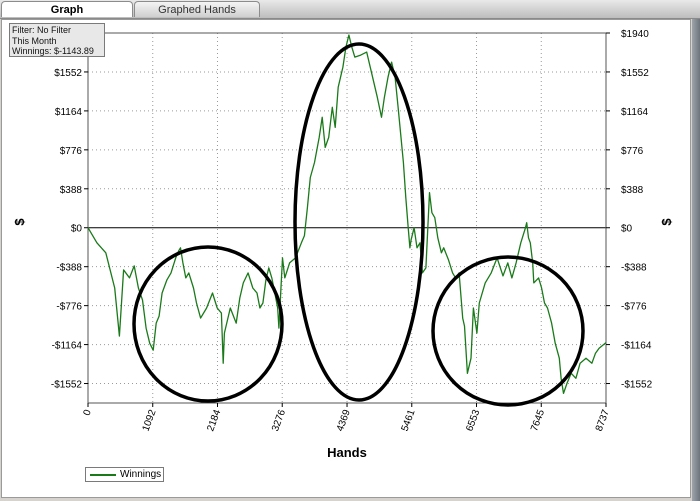 The height and width of the screenshot is (501, 700). What do you see at coordinates (636, 346) in the screenshot?
I see `y-tick-label-right: -$1164` at bounding box center [636, 346].